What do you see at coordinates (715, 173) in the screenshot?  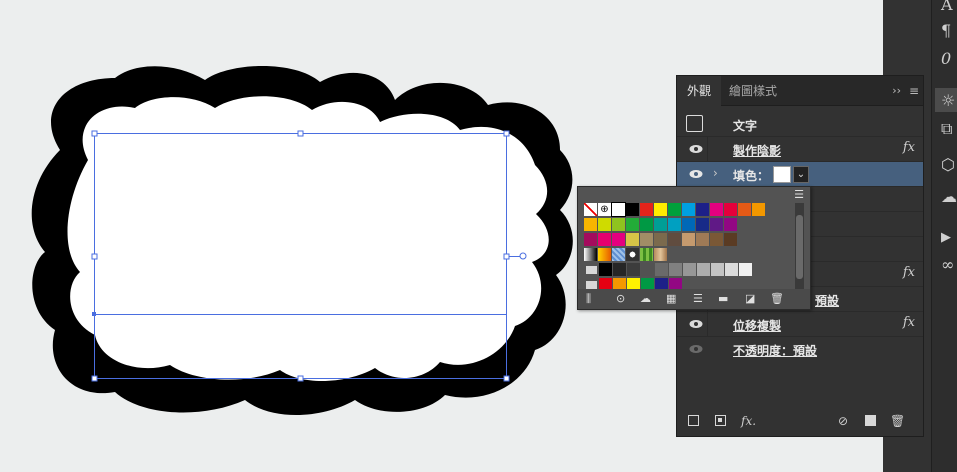 I see `expand-chevron-icon: ›` at bounding box center [715, 173].